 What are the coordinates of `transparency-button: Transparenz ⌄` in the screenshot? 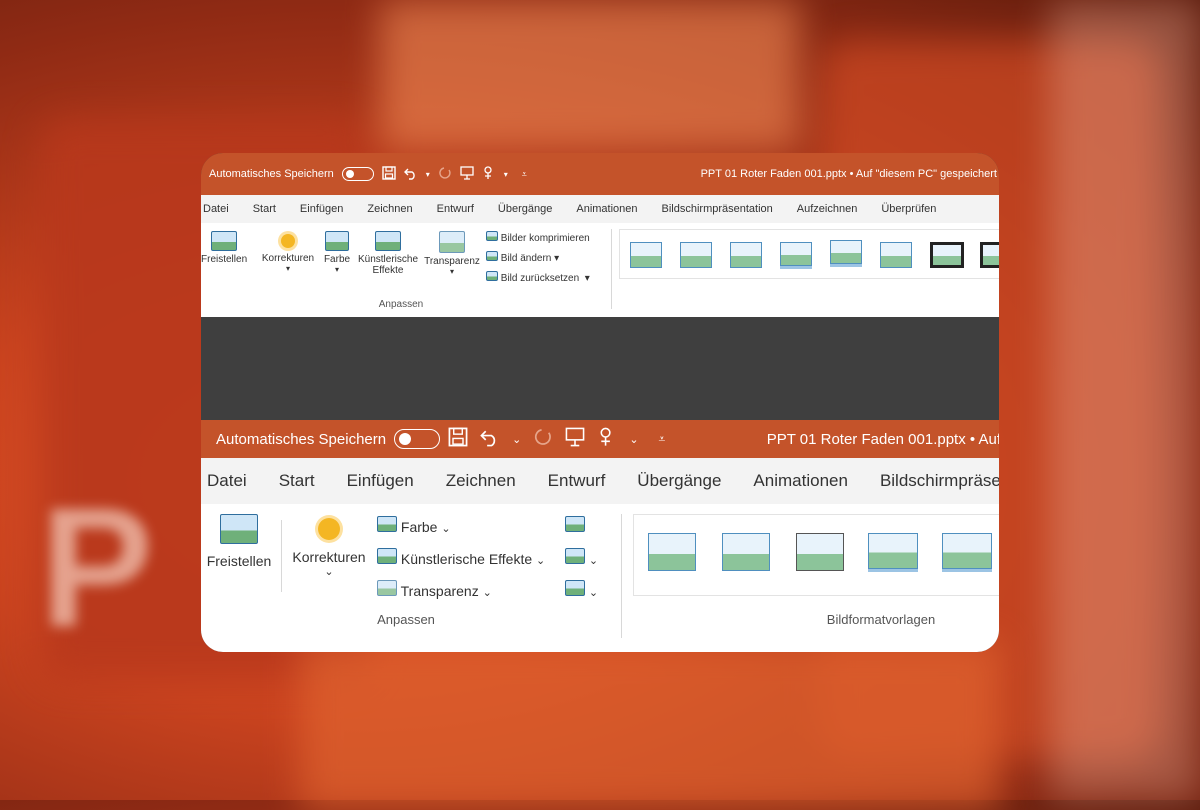 It's located at (461, 589).